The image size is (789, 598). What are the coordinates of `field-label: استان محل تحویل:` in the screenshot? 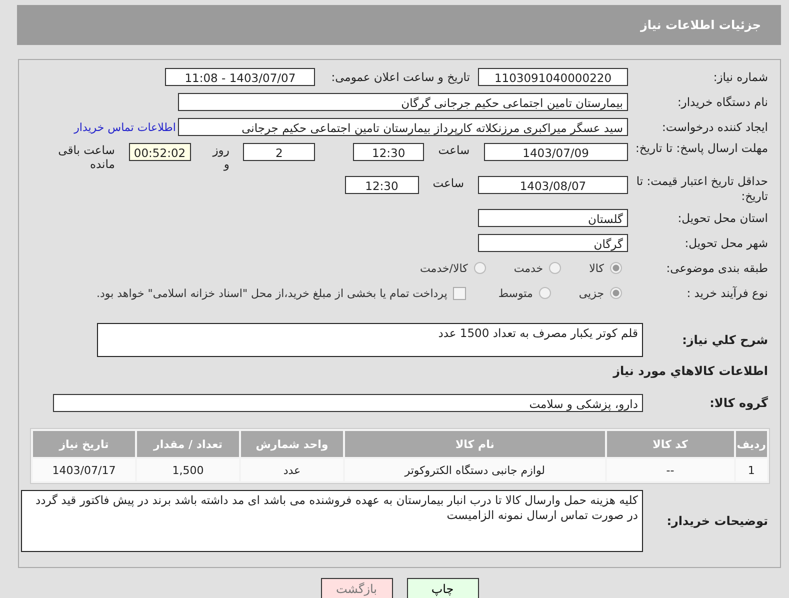 It's located at (722, 218).